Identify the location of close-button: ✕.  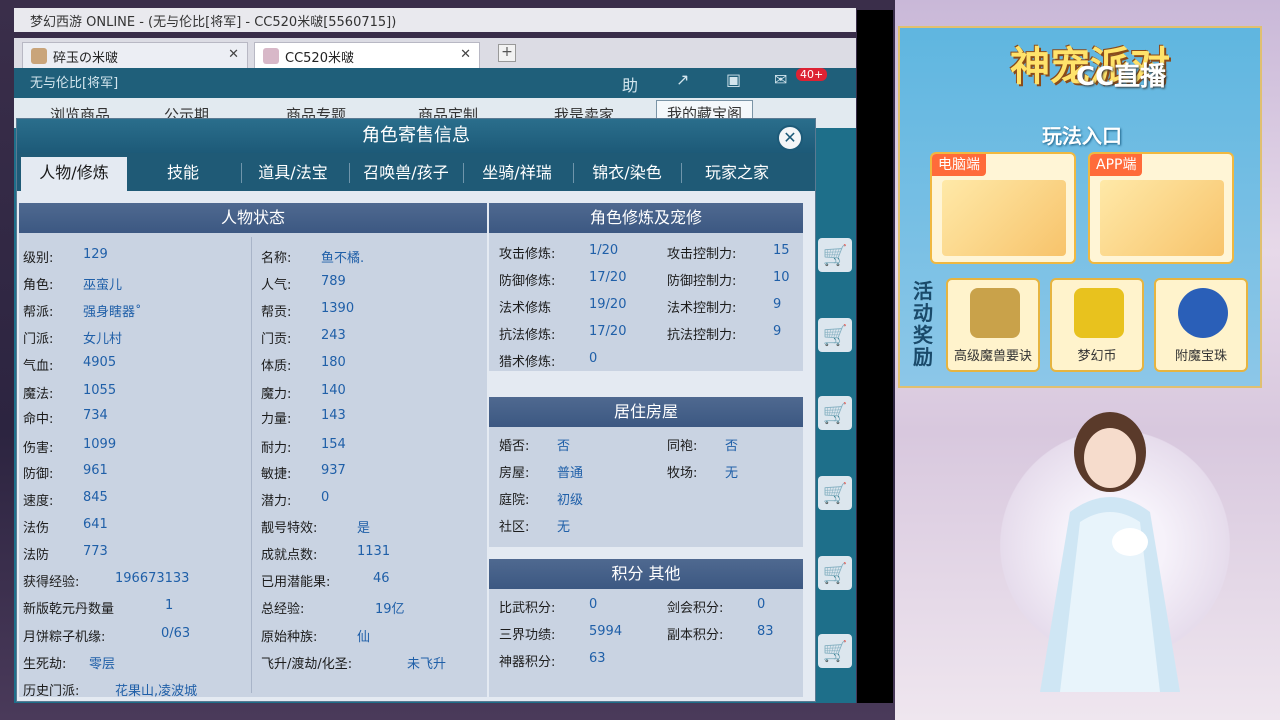
(790, 138).